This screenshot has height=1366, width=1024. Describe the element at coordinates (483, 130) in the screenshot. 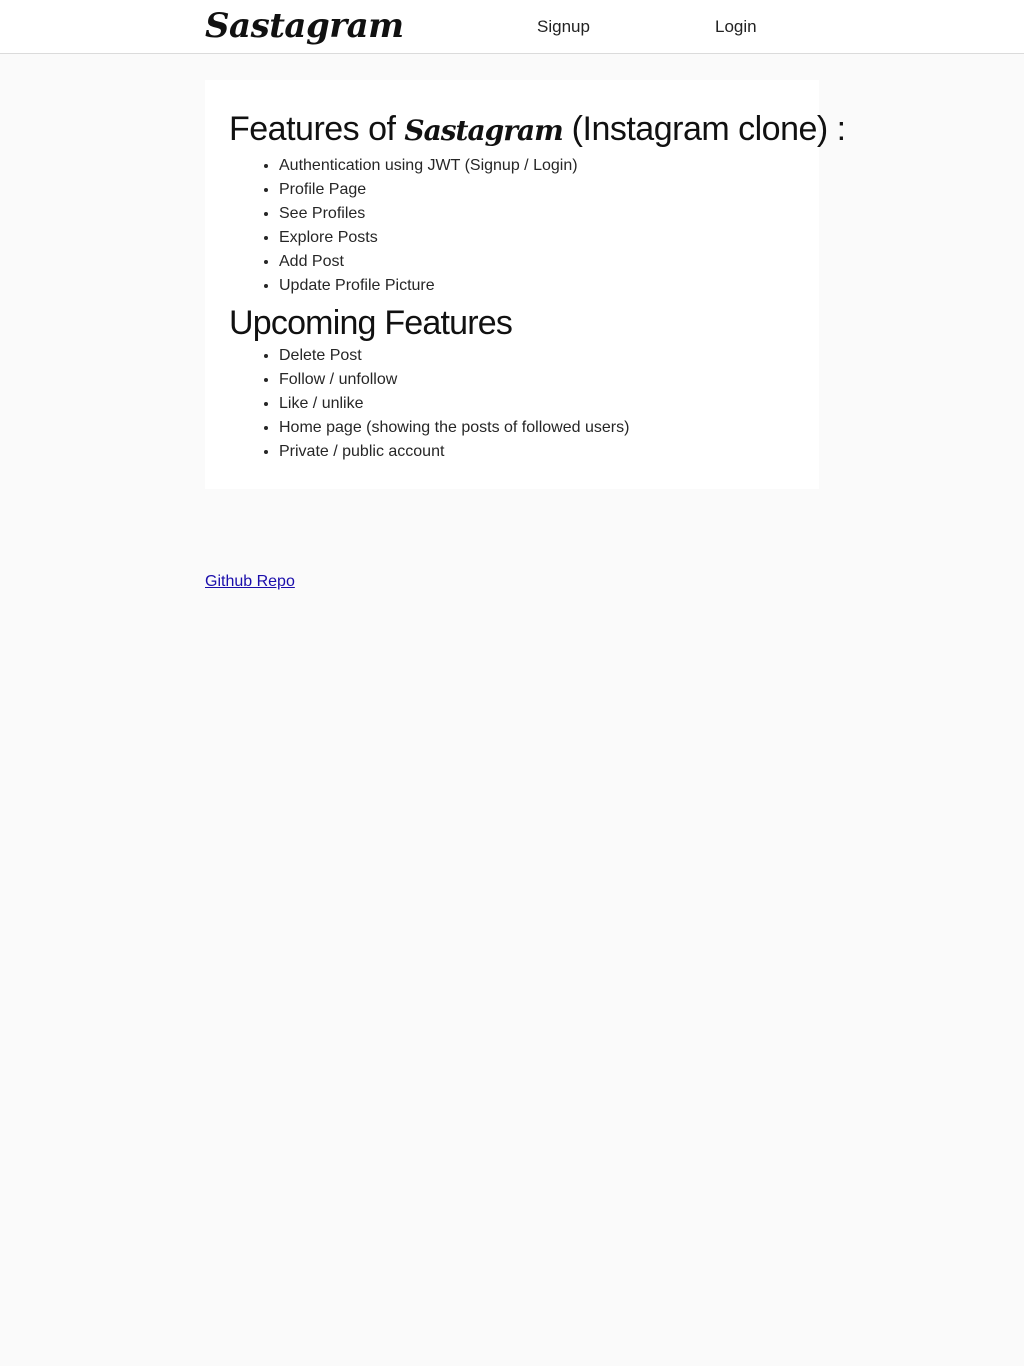

I see `features-title-brand: Sastagram` at that location.